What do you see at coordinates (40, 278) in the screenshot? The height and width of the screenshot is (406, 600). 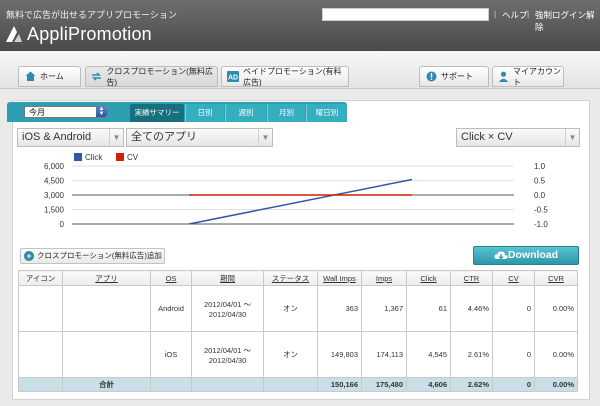 I see `col-header-icon: アイコン` at bounding box center [40, 278].